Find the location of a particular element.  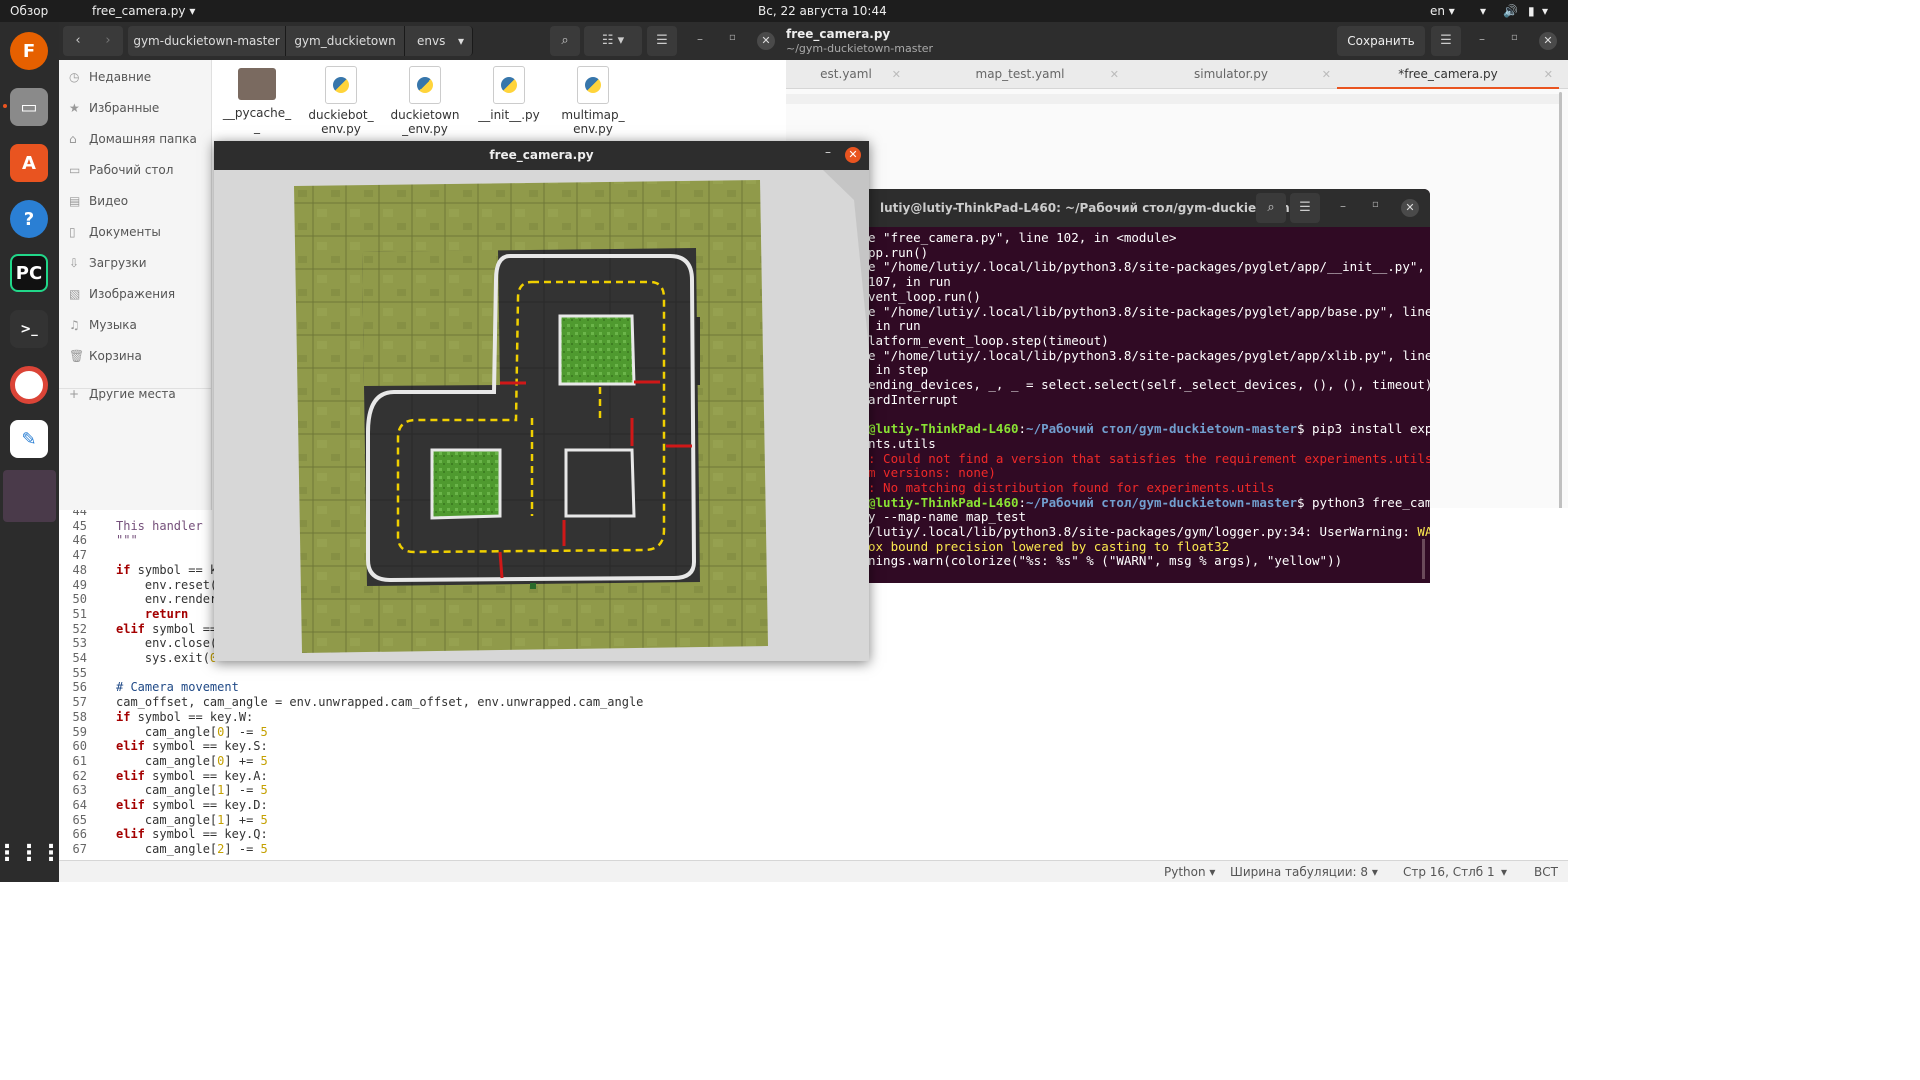

code-text: if symbol == key.W: is located at coordinates (185, 716).